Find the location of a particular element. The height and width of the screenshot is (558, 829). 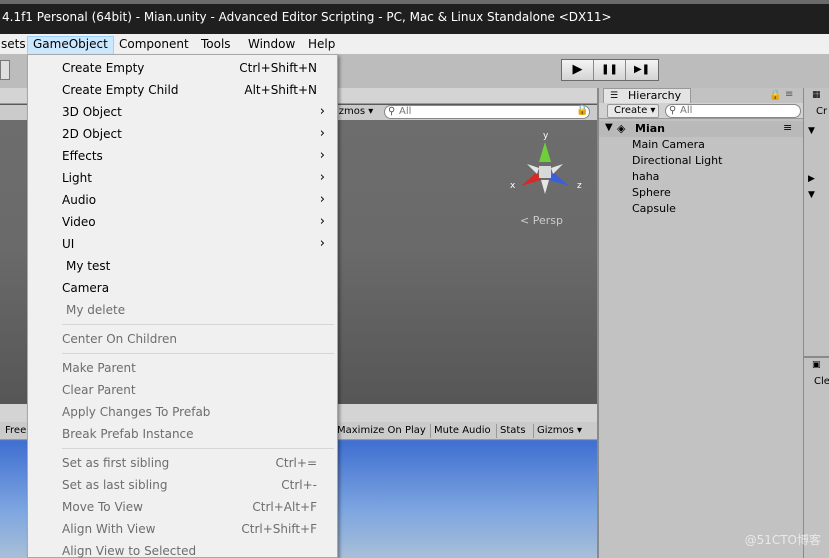

console-panel-partial: ▣ Cle is located at coordinates (816, 457).